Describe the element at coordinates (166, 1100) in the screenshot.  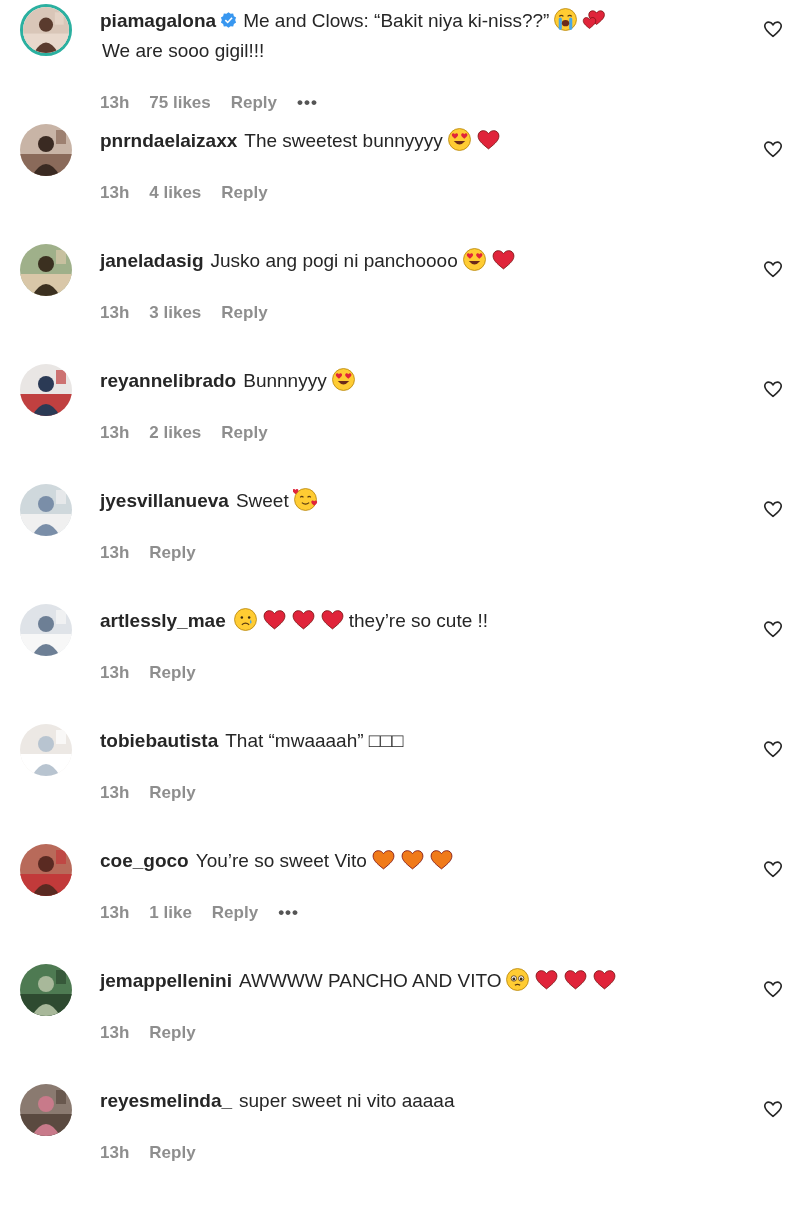
I see `username: reyesmelinda_` at that location.